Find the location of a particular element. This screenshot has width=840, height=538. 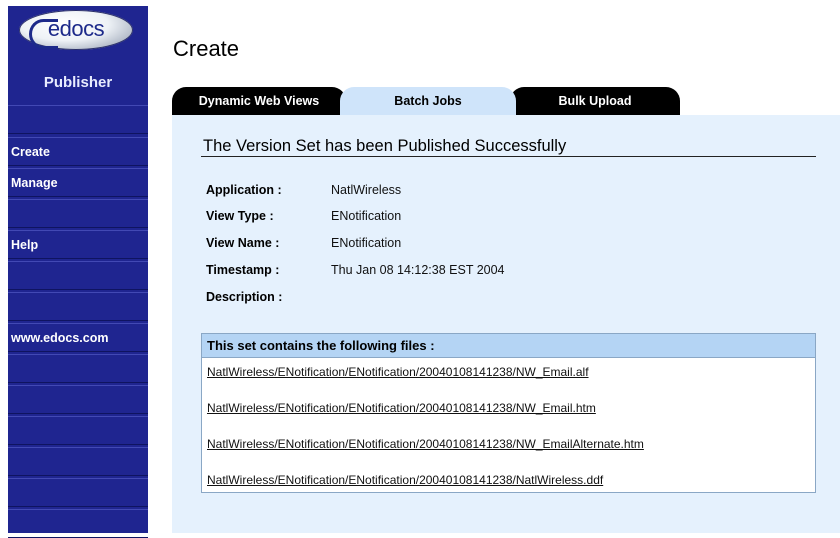

tab-dynamic-web-views: Dynamic Web Views is located at coordinates (259, 101).